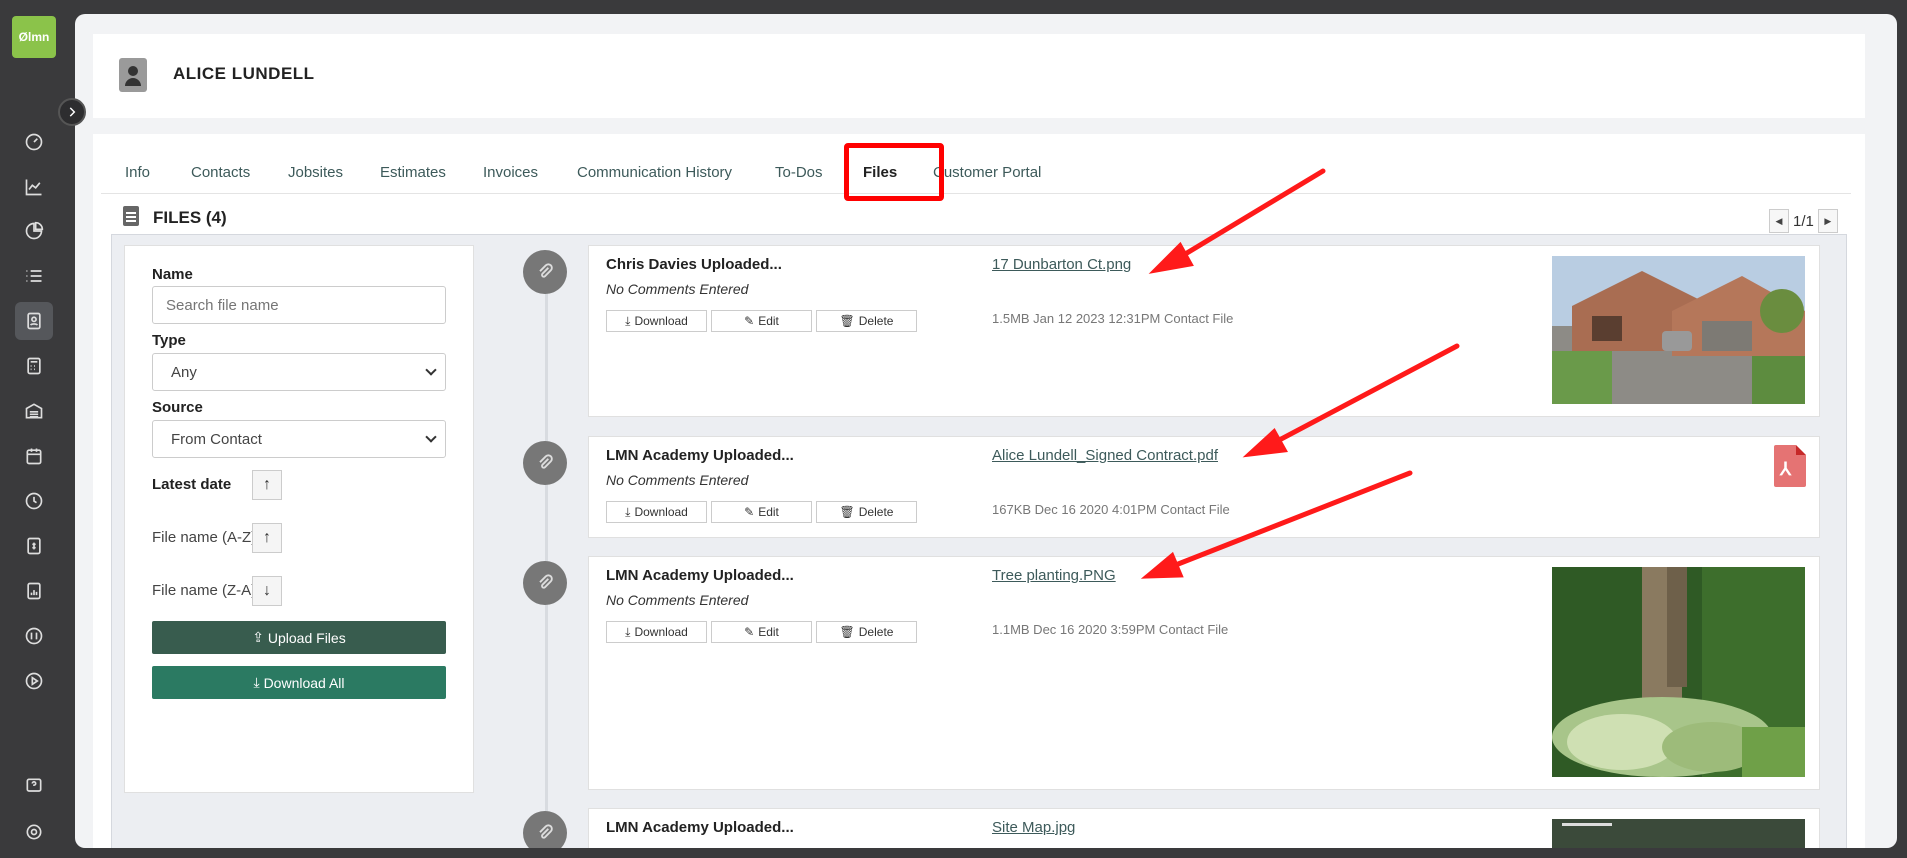 Image resolution: width=1907 pixels, height=858 pixels. What do you see at coordinates (34, 681) in the screenshot?
I see `play-icon` at bounding box center [34, 681].